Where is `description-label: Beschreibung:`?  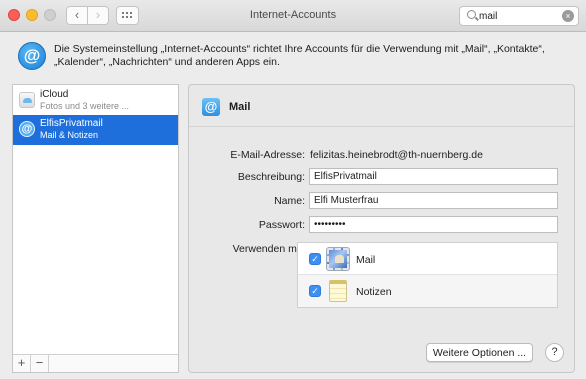 description-label: Beschreibung: is located at coordinates (271, 177).